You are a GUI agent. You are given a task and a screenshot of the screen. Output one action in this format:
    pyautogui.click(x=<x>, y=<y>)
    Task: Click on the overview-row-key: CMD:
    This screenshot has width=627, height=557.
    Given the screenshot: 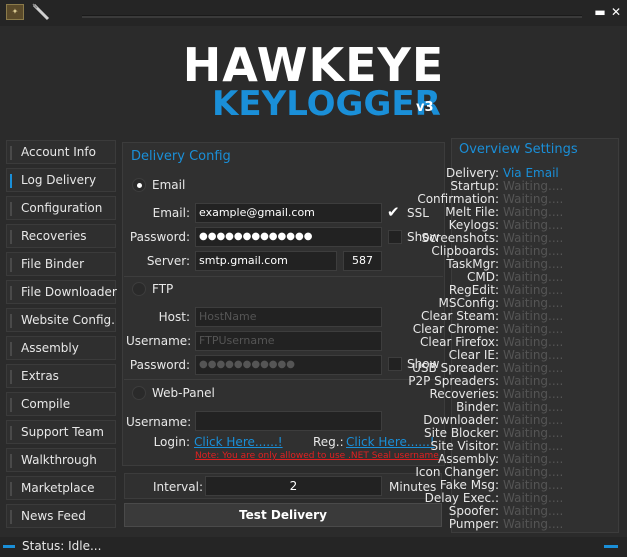 What is the action you would take?
    pyautogui.click(x=482, y=277)
    